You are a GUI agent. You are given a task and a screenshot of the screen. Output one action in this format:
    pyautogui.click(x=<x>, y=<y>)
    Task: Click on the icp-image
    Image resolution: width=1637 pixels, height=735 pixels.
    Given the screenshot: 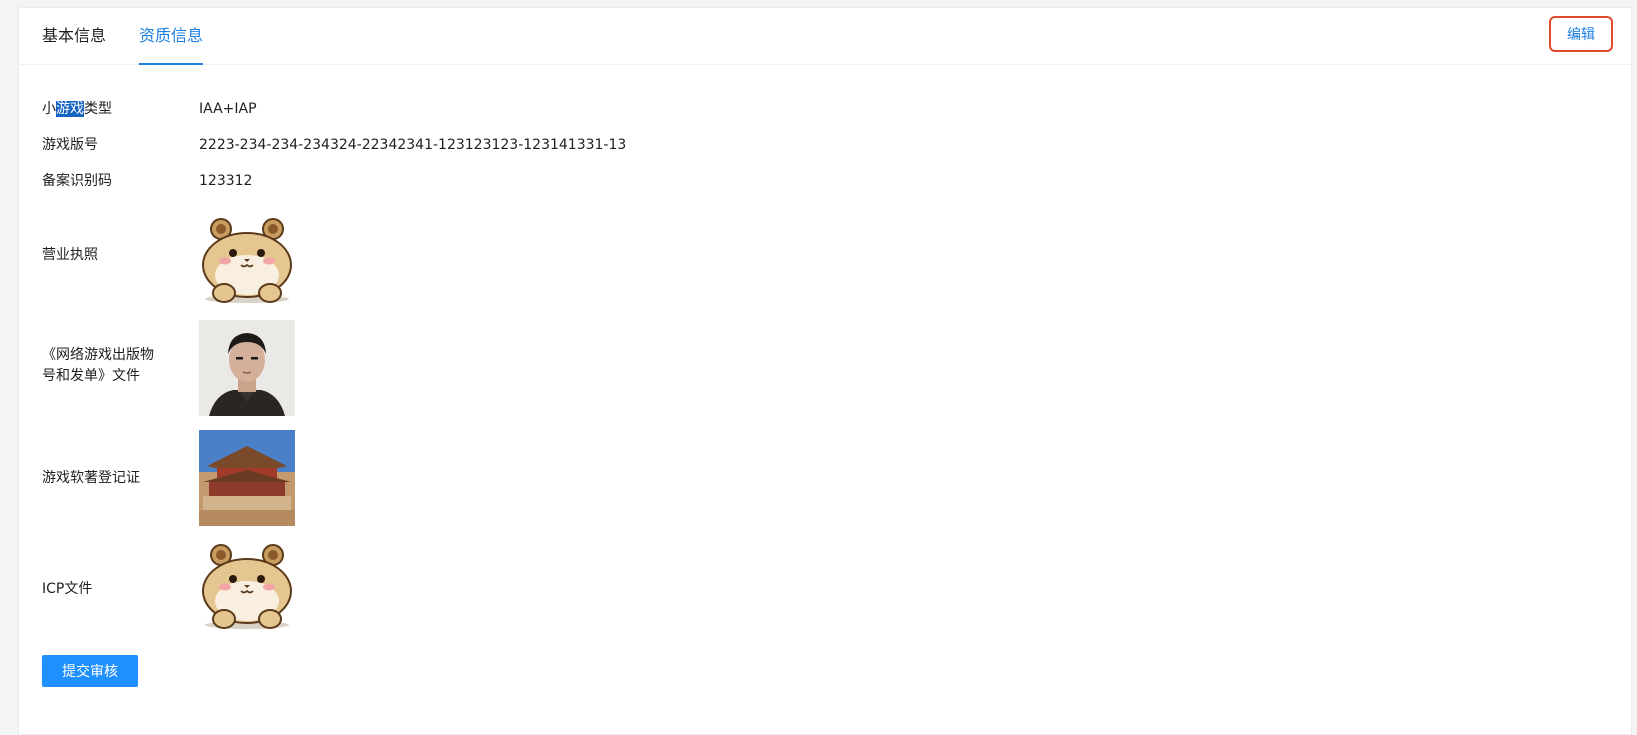 What is the action you would take?
    pyautogui.click(x=247, y=589)
    